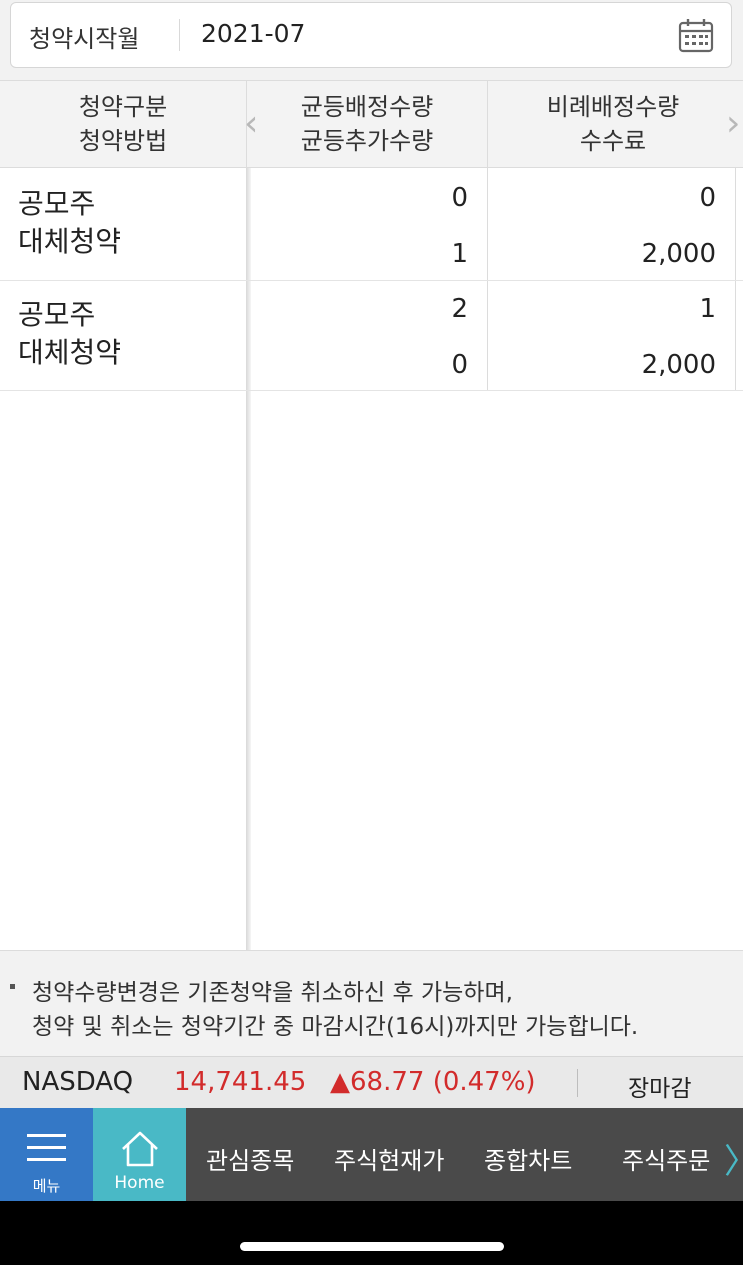  I want to click on prop-alloc-value: 0, so click(707, 198).